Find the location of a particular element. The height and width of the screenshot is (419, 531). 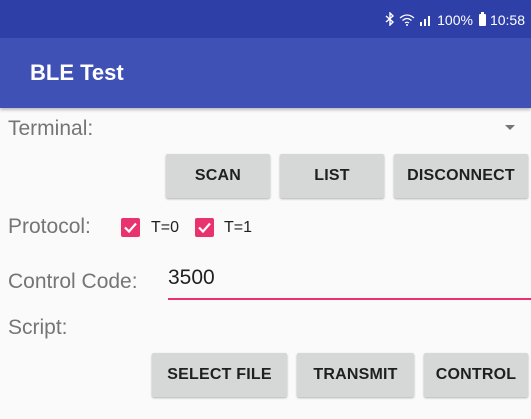

disconnect-button: DISCONNECT is located at coordinates (461, 176).